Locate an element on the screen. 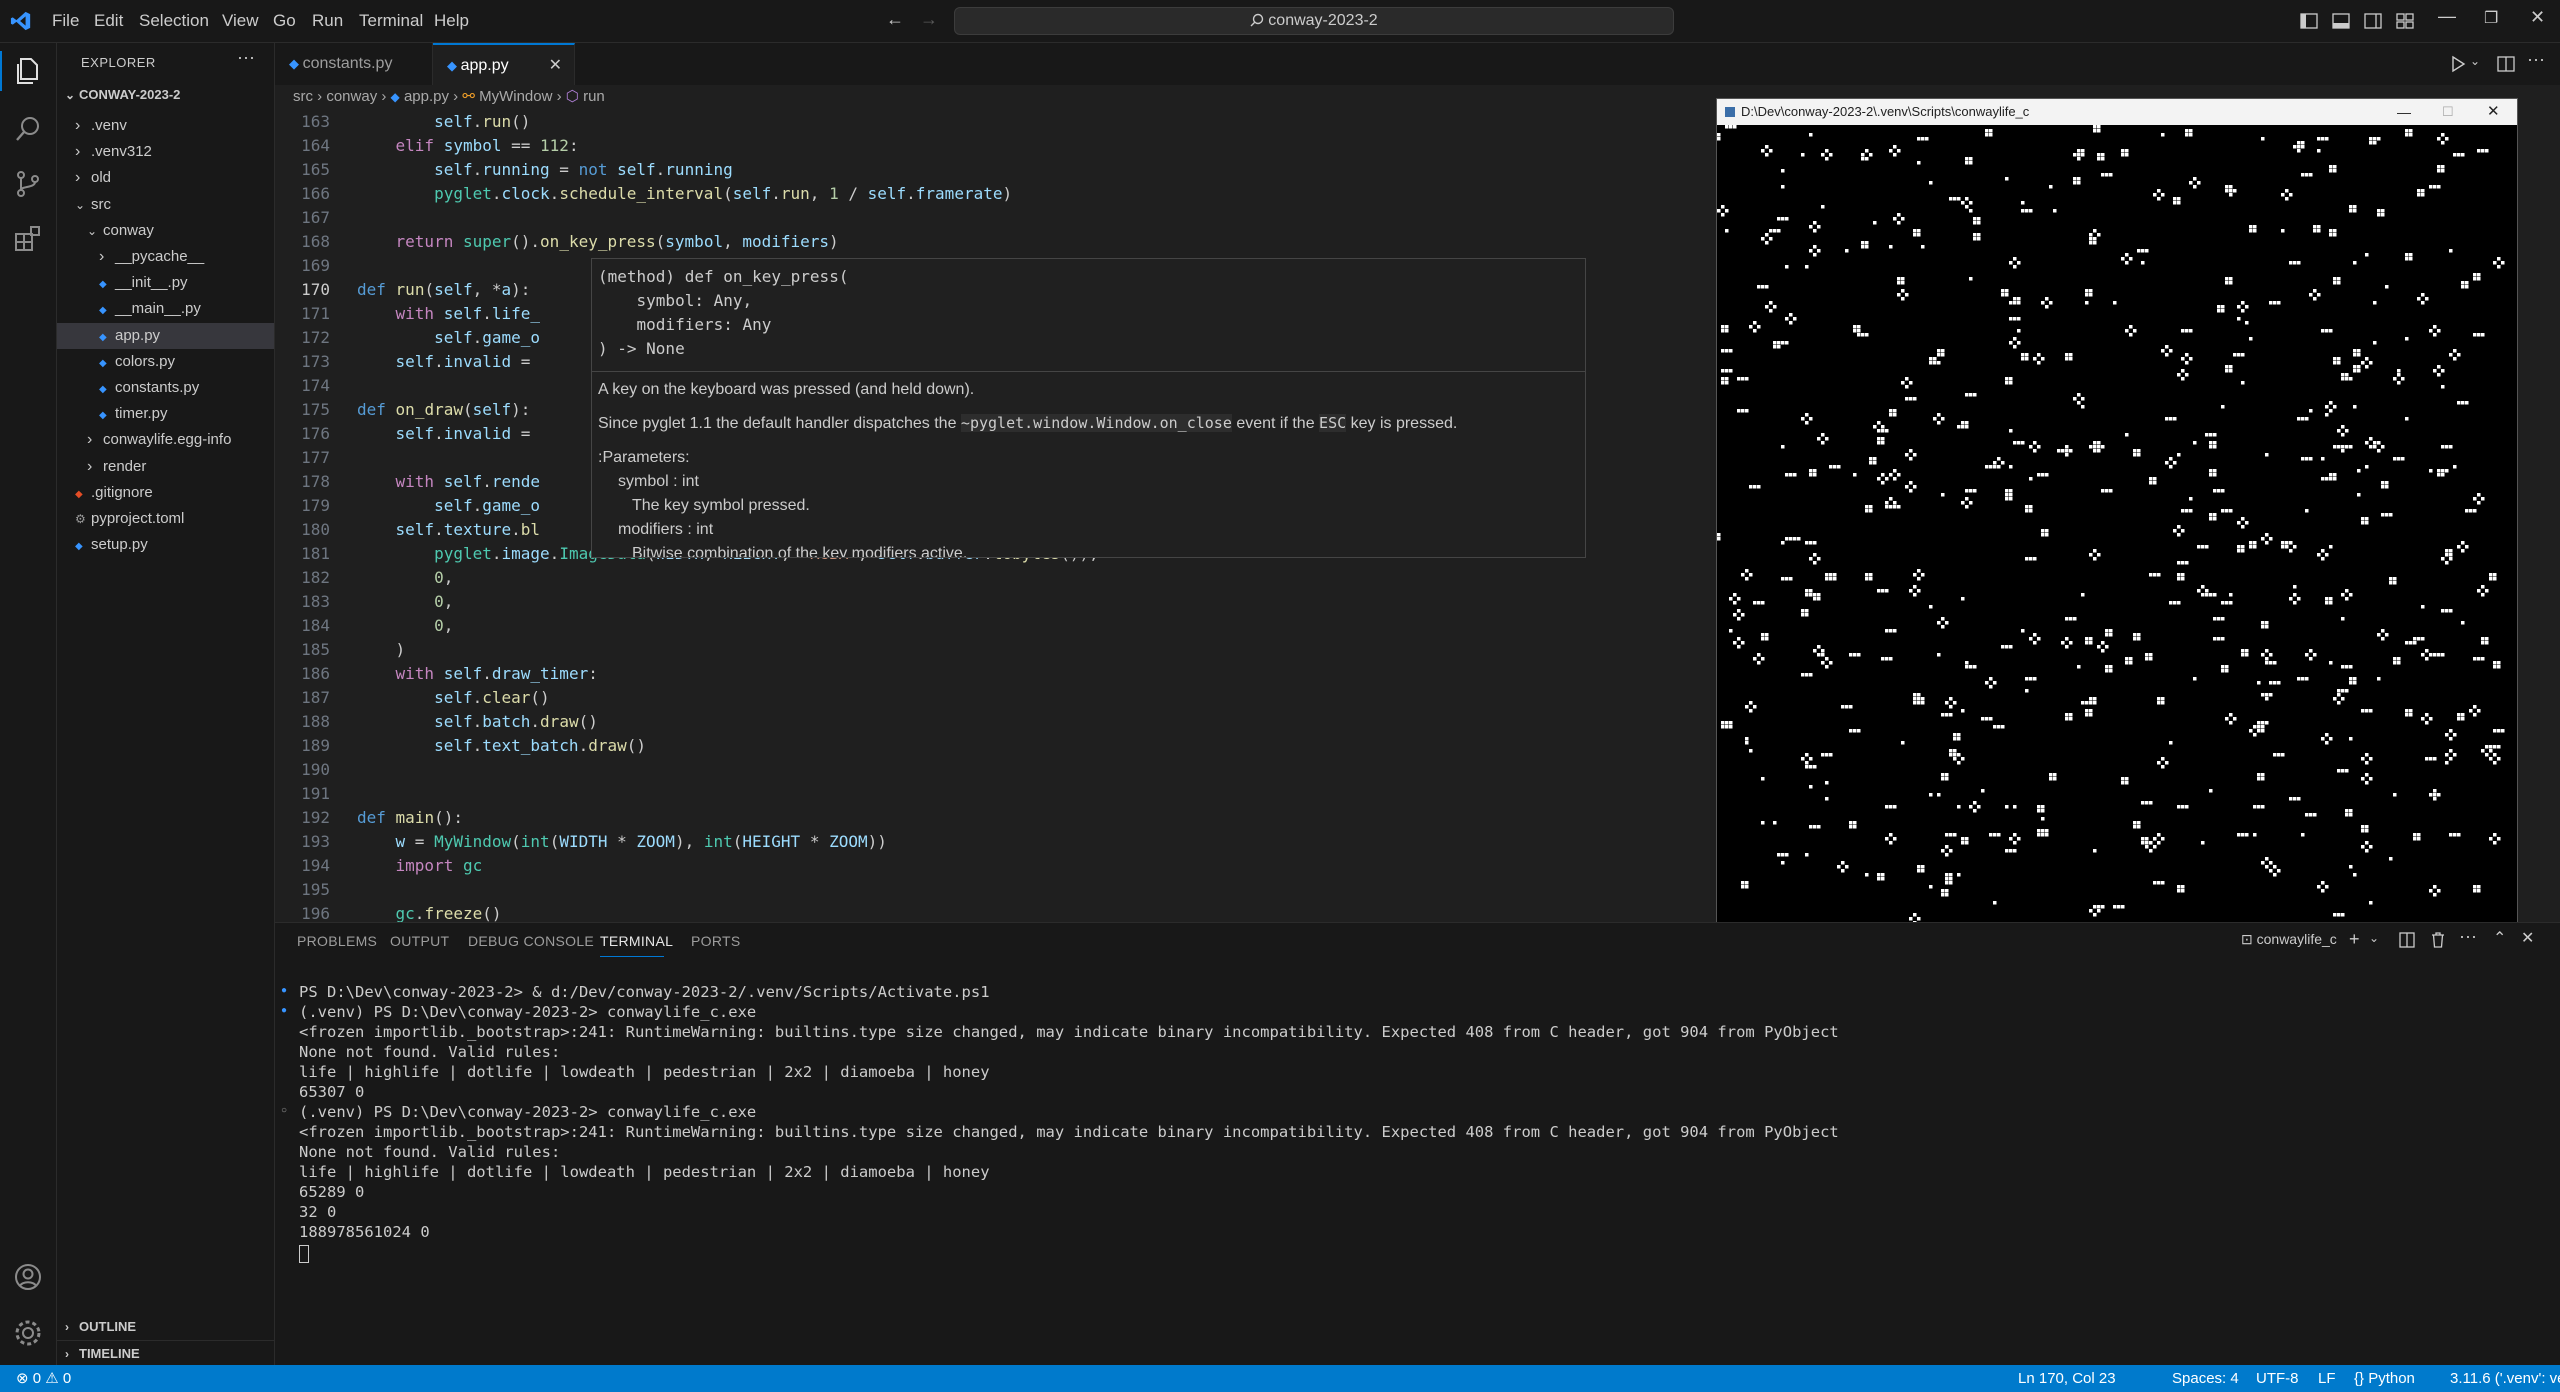 Image resolution: width=2560 pixels, height=1392 pixels. menu-go: Go is located at coordinates (284, 21).